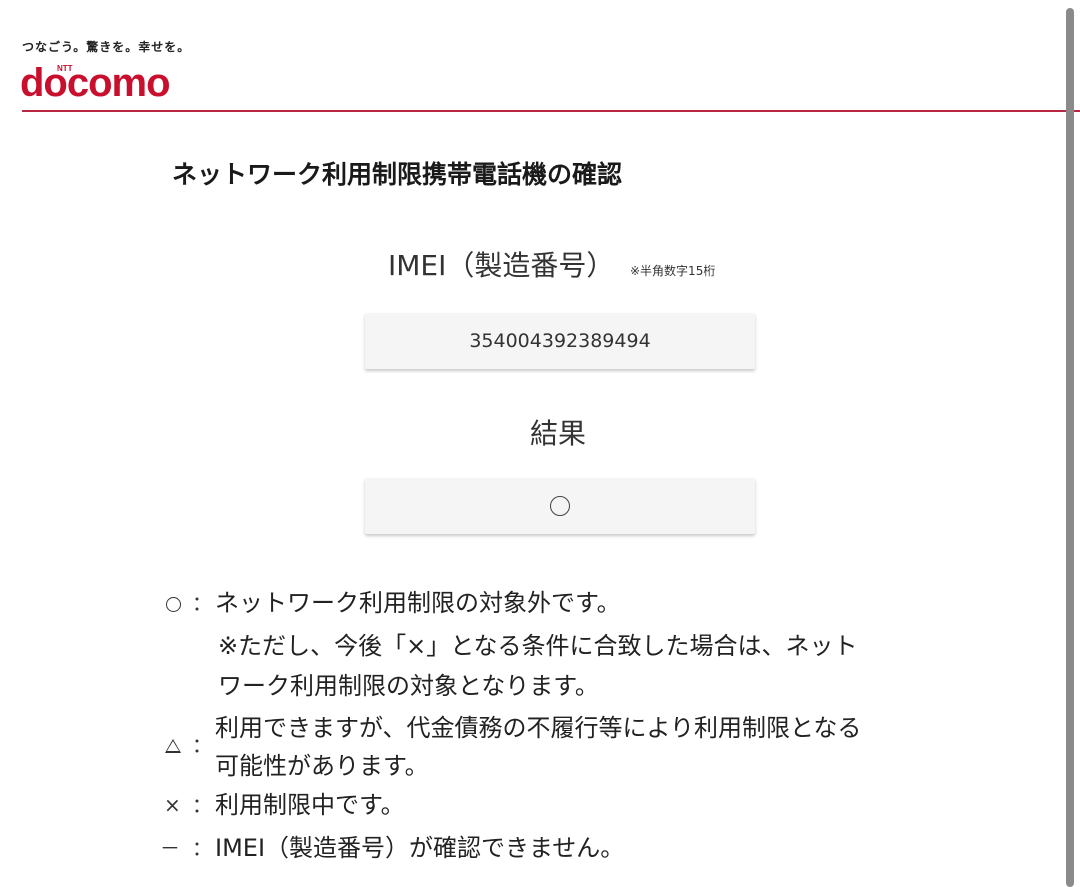  Describe the element at coordinates (418, 603) in the screenshot. I see `legend-text-circle: ネットワーク利用制限の対象外です。` at that location.